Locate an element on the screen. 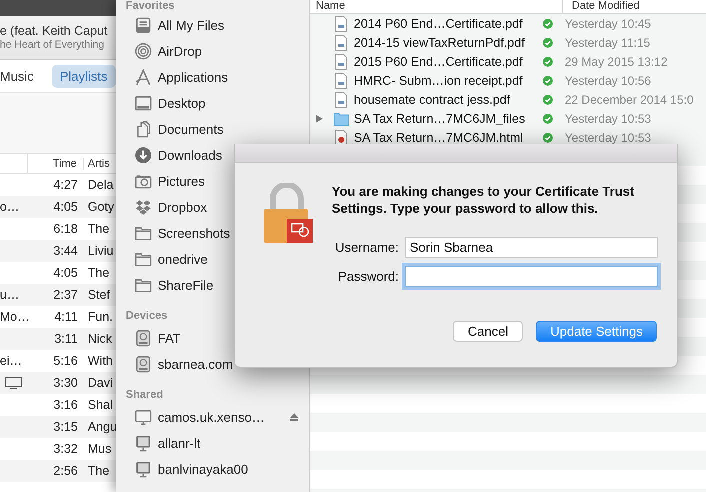 This screenshot has height=492, width=706. sidebar-item: Downloads is located at coordinates (212, 155).